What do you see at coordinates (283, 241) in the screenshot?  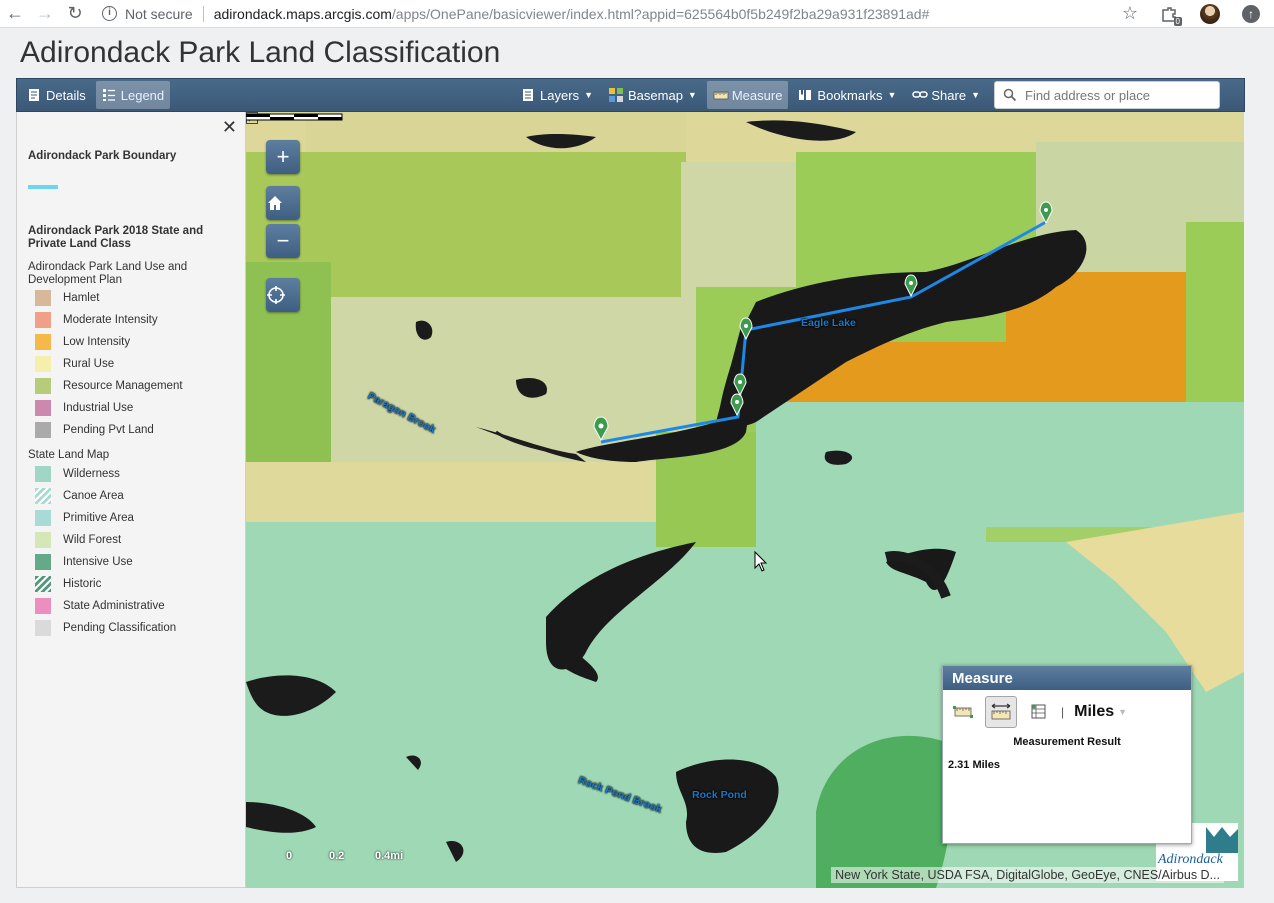 I see `zoom-out-button: −` at bounding box center [283, 241].